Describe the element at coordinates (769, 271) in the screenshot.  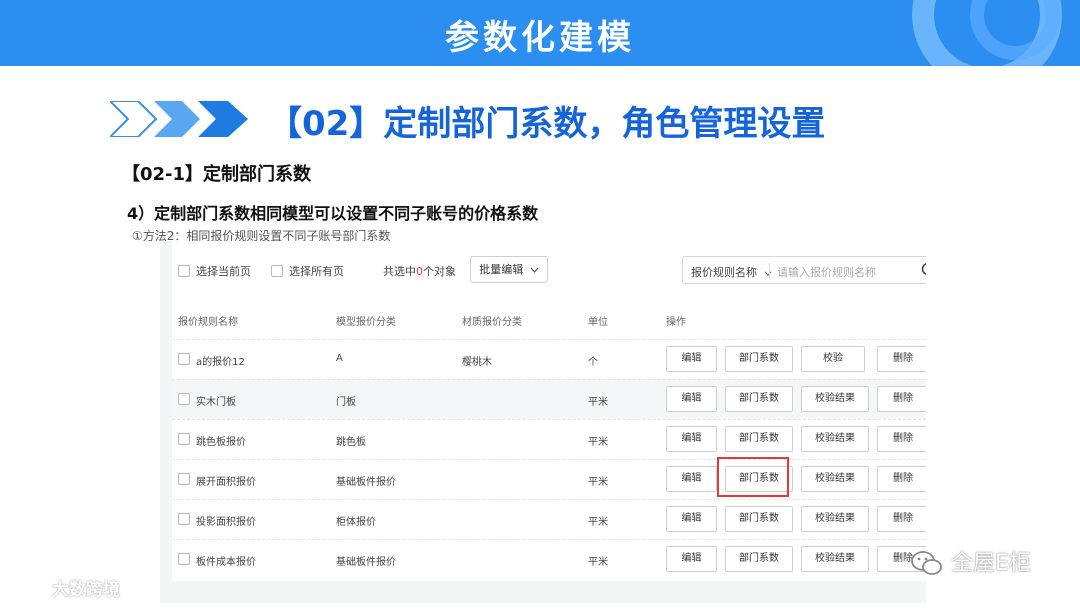
I see `search-divider` at that location.